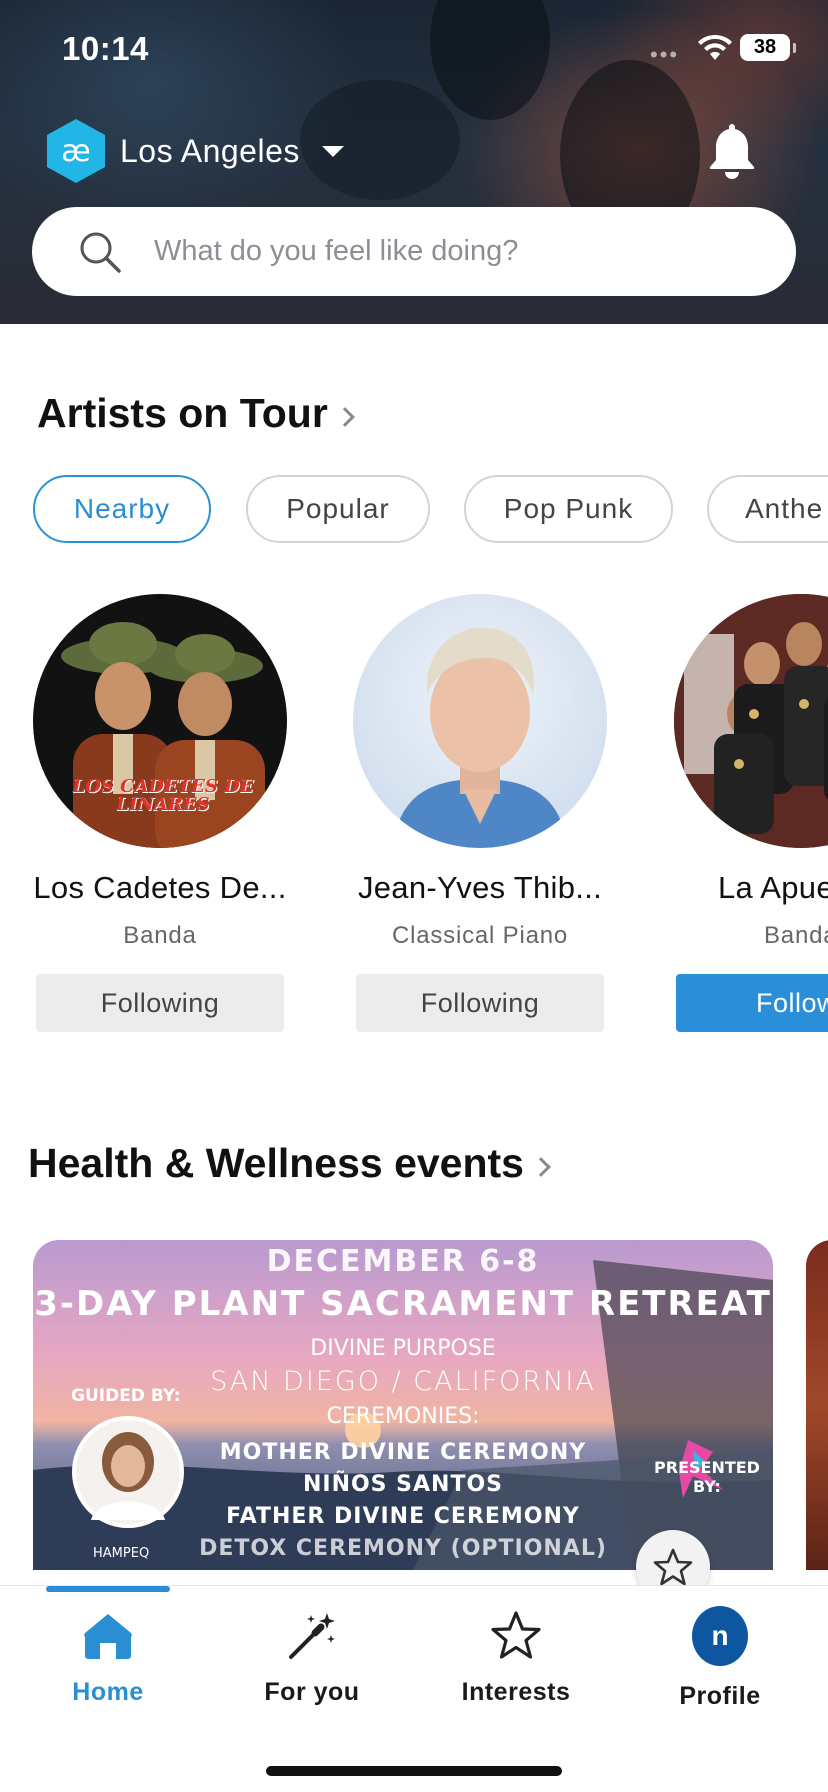 Image resolution: width=828 pixels, height=1792 pixels. Describe the element at coordinates (100, 252) in the screenshot. I see `search-icon` at that location.